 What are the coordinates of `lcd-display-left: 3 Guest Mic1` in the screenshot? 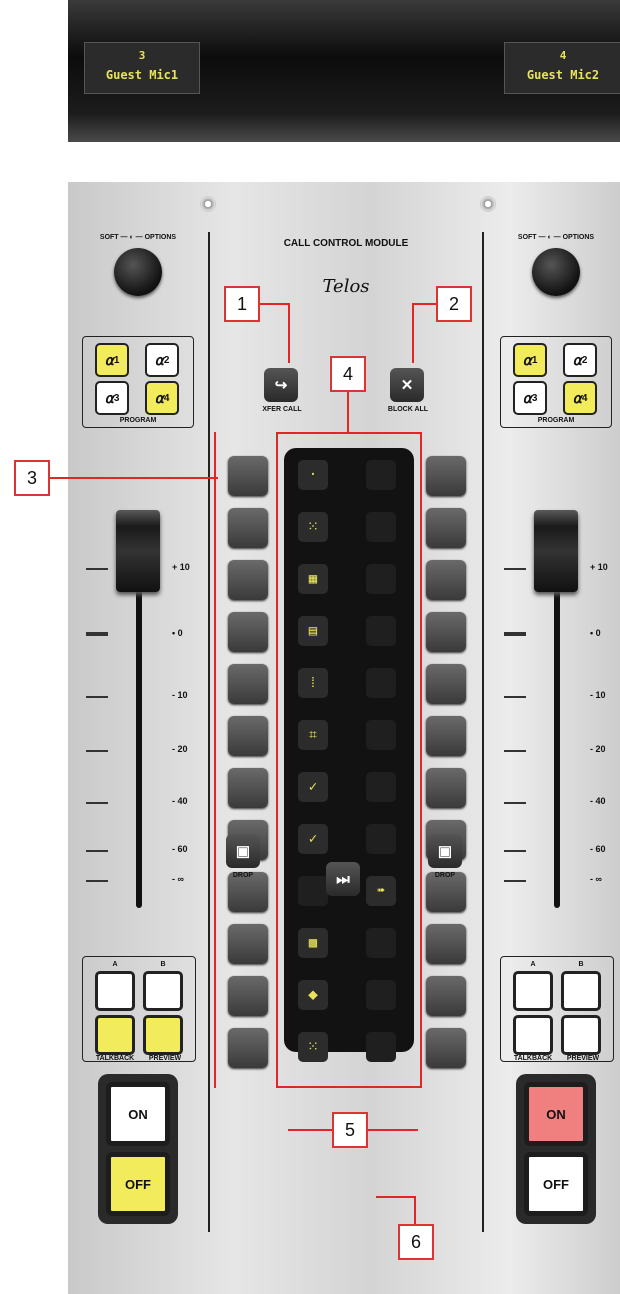 It's located at (142, 68).